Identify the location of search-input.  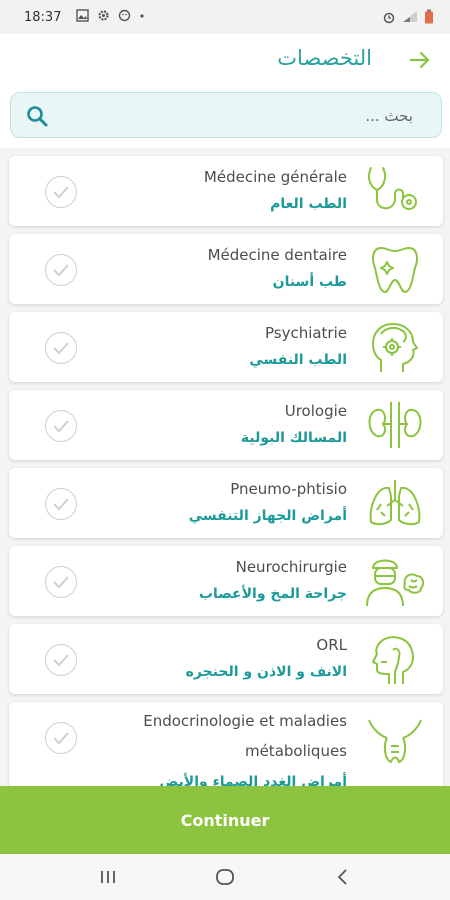
(248, 116).